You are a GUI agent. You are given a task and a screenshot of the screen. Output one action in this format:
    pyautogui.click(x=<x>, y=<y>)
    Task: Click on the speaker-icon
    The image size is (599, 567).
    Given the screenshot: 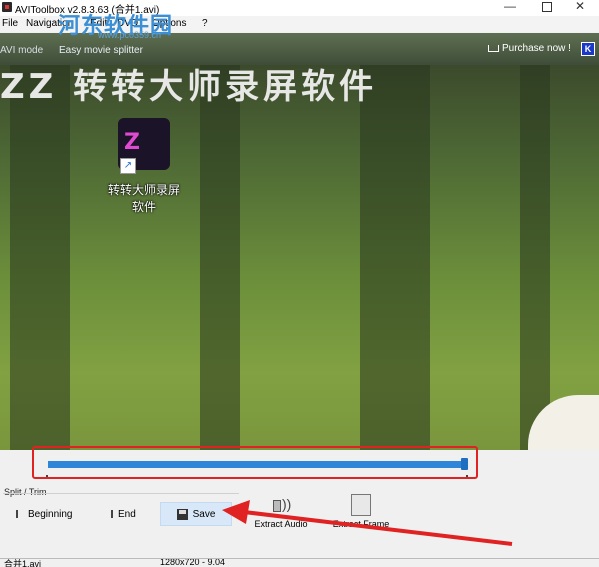 What is the action you would take?
    pyautogui.click(x=281, y=505)
    